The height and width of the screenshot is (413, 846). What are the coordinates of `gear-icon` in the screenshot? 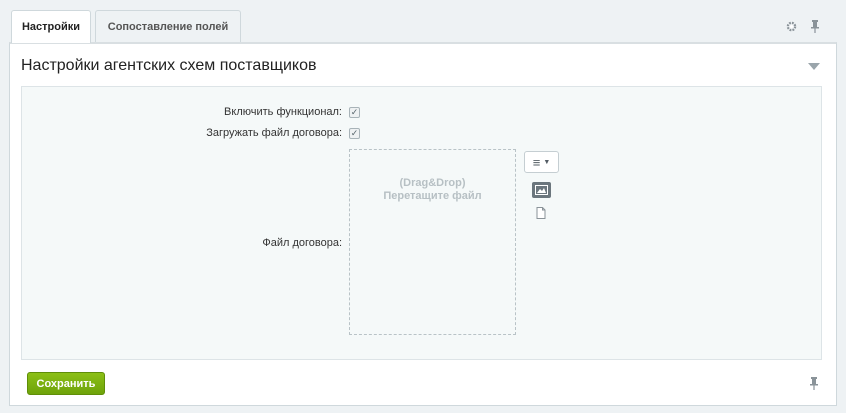 It's located at (791, 27).